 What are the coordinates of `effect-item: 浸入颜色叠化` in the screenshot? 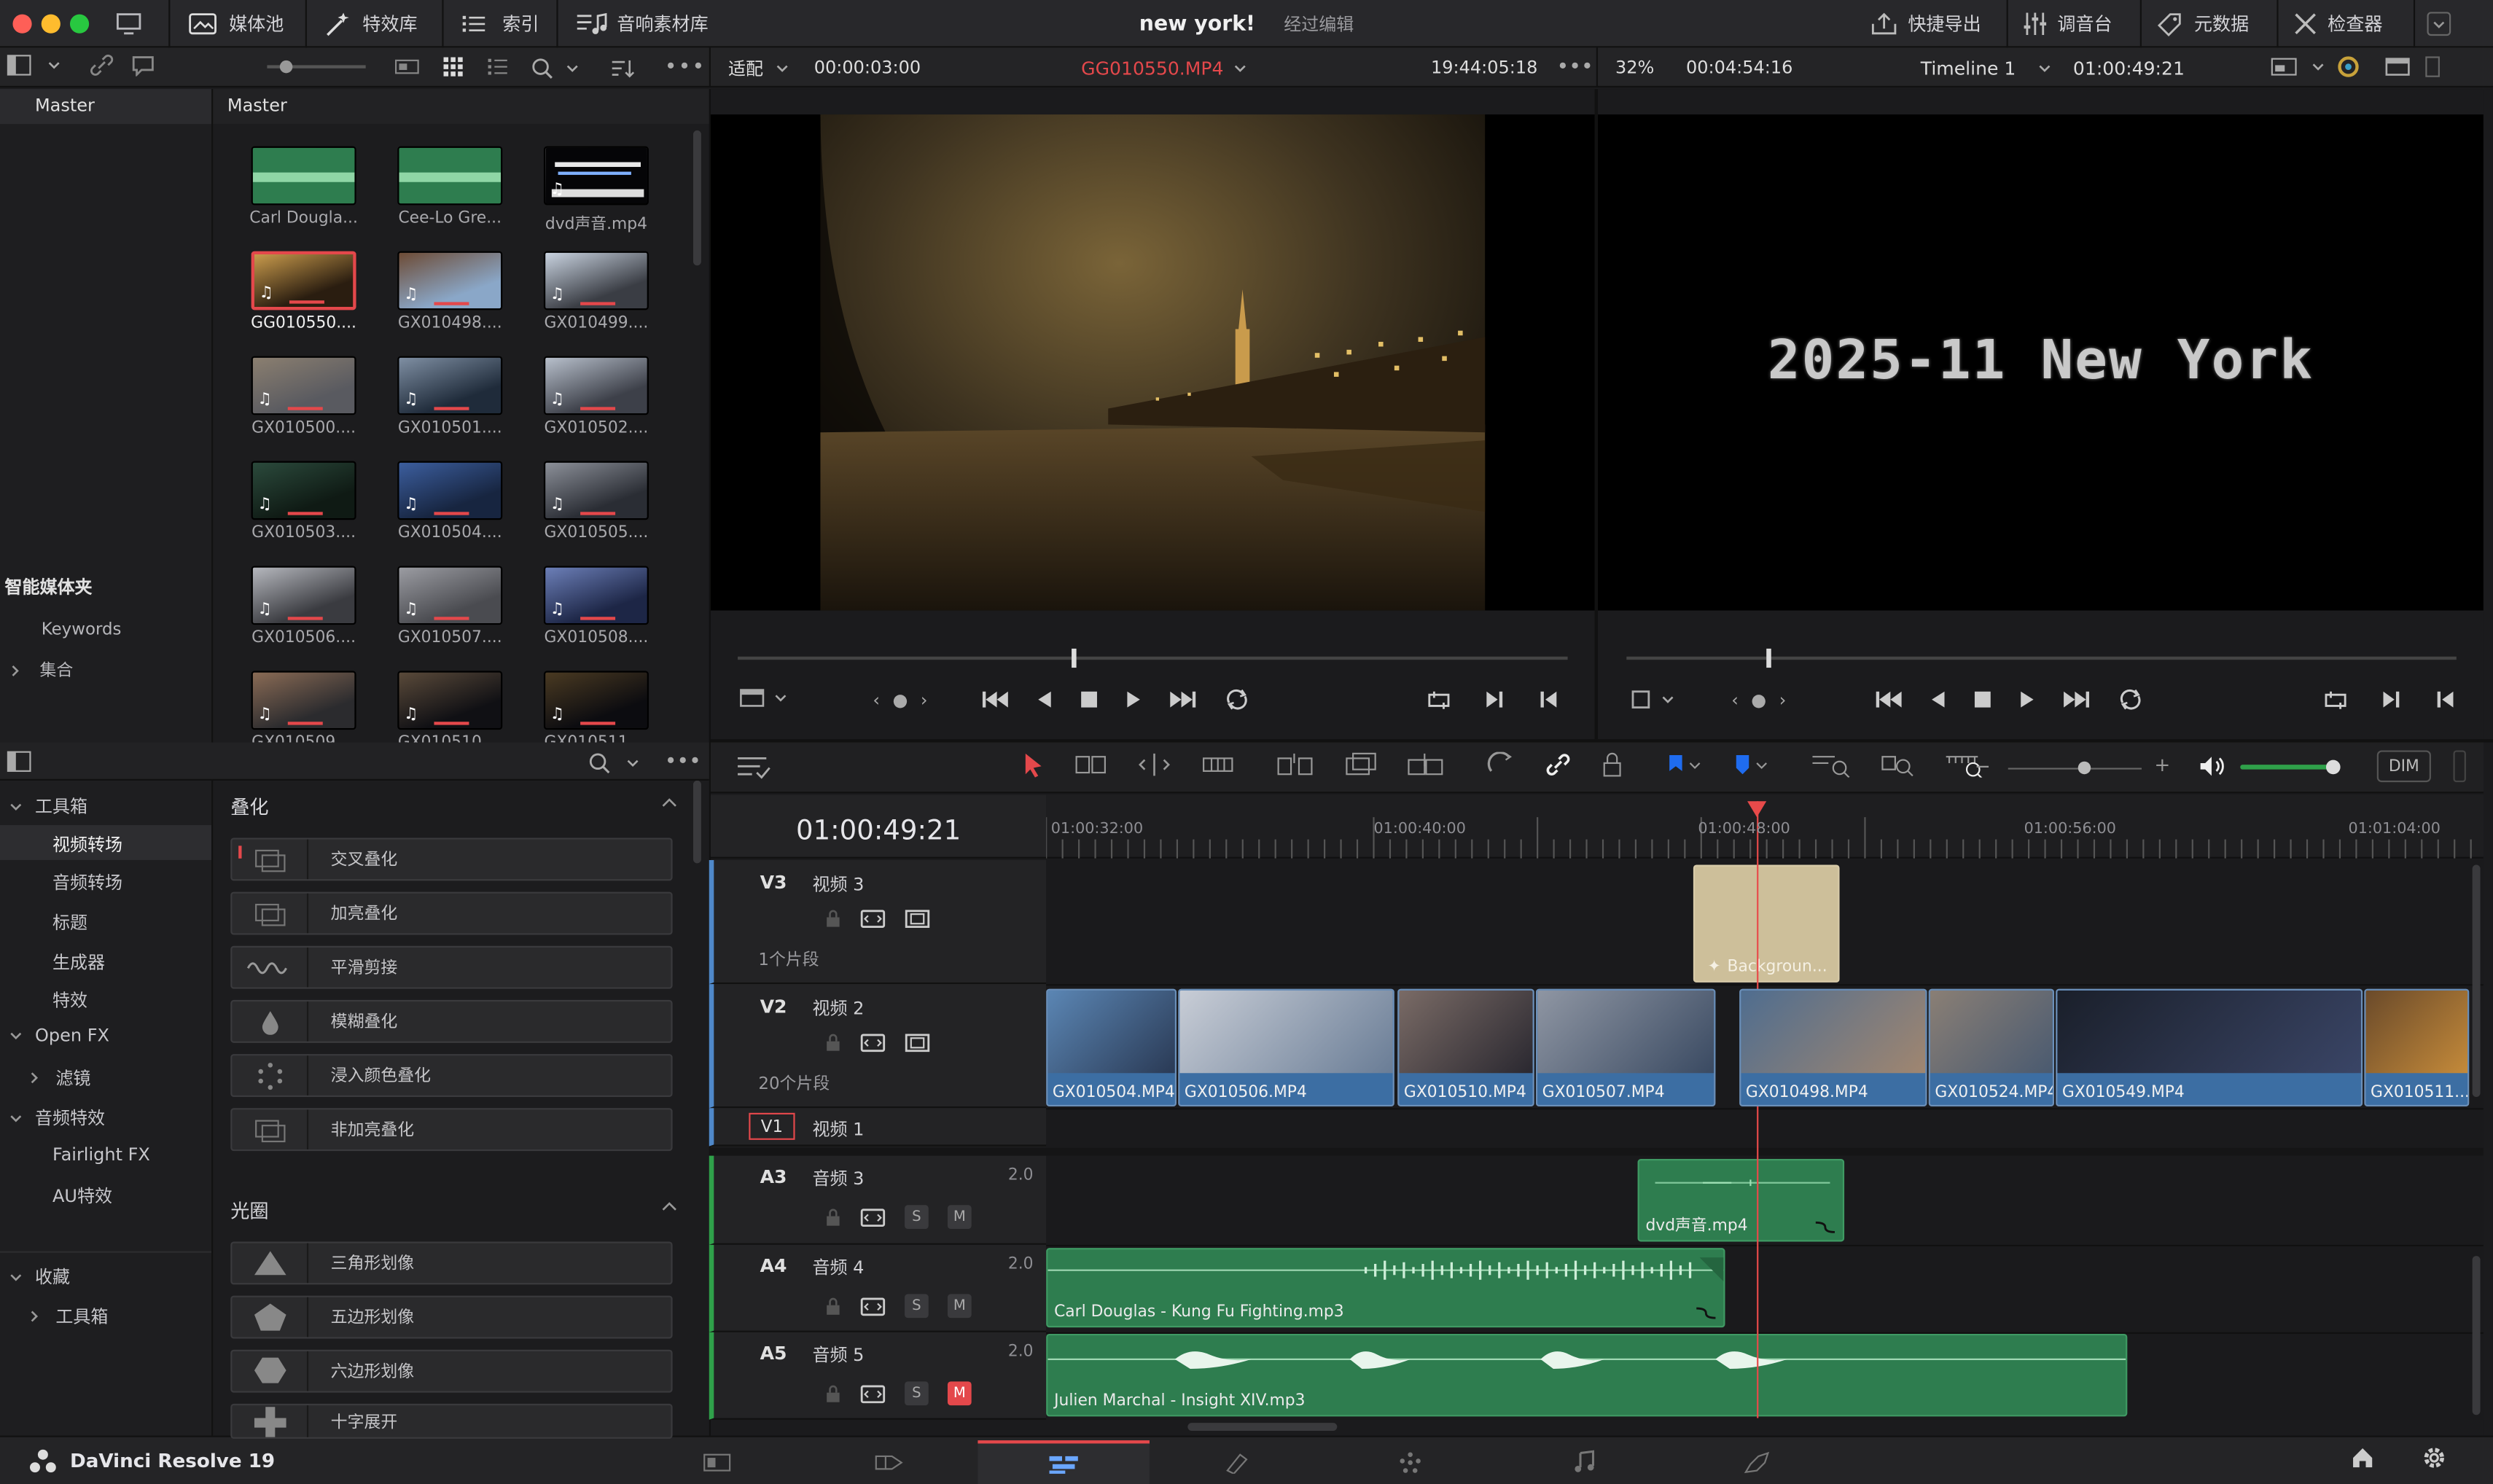 It's located at (452, 1075).